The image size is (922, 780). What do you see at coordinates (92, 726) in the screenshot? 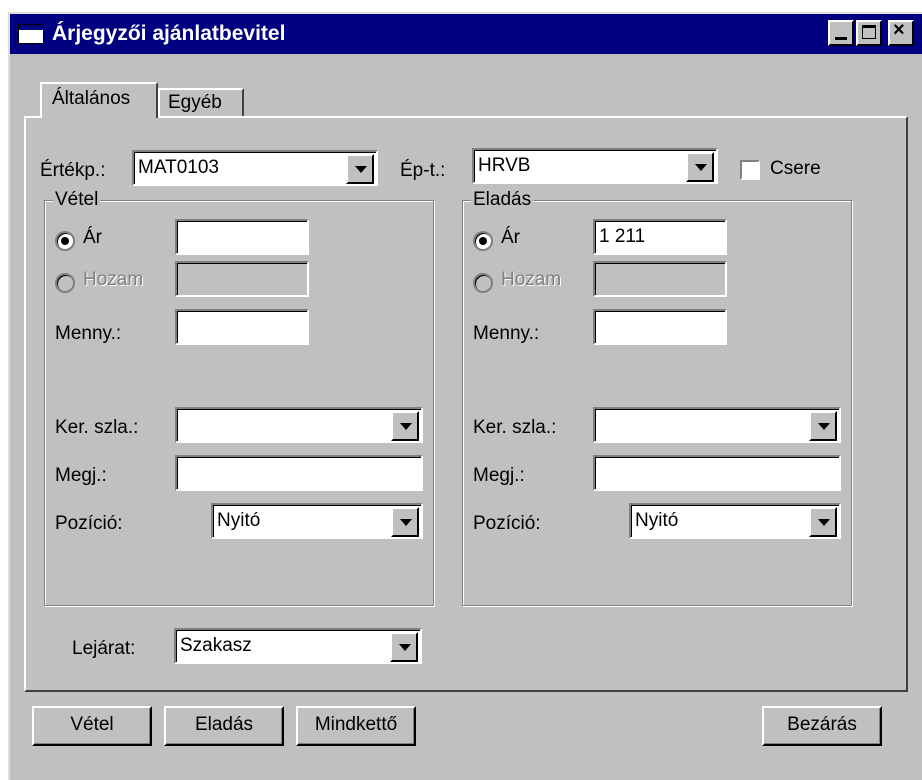
I see `vetel-button: Vétel` at bounding box center [92, 726].